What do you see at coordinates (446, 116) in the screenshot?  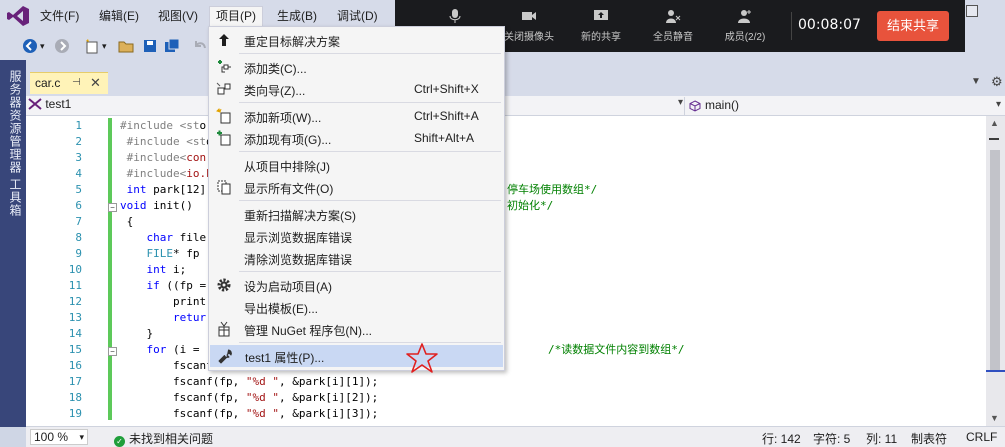 I see `shortcut-label: Ctrl+Shift+A` at bounding box center [446, 116].